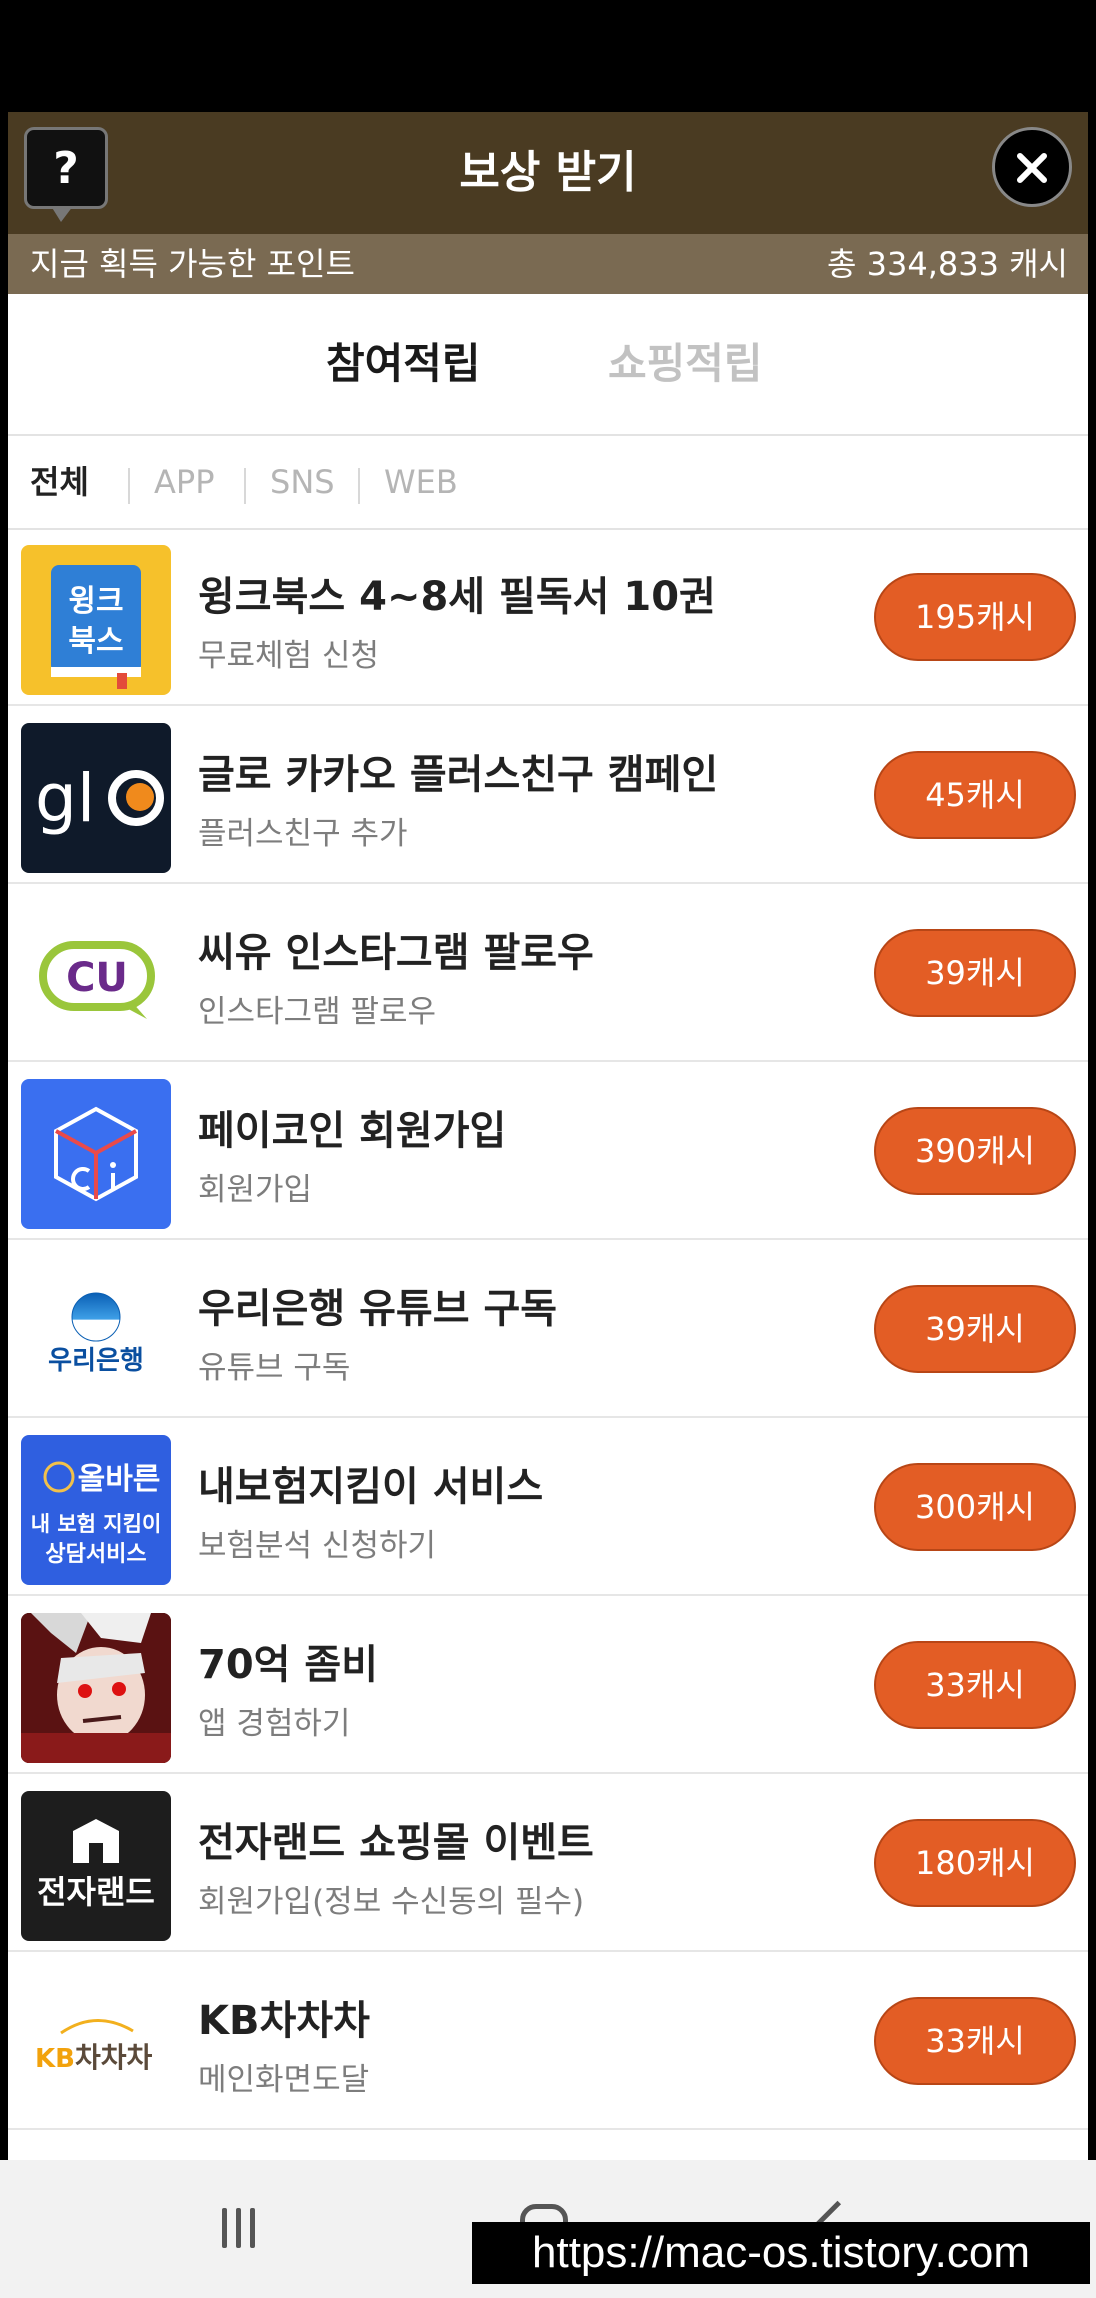  I want to click on page-title: 보상 받기, so click(548, 172).